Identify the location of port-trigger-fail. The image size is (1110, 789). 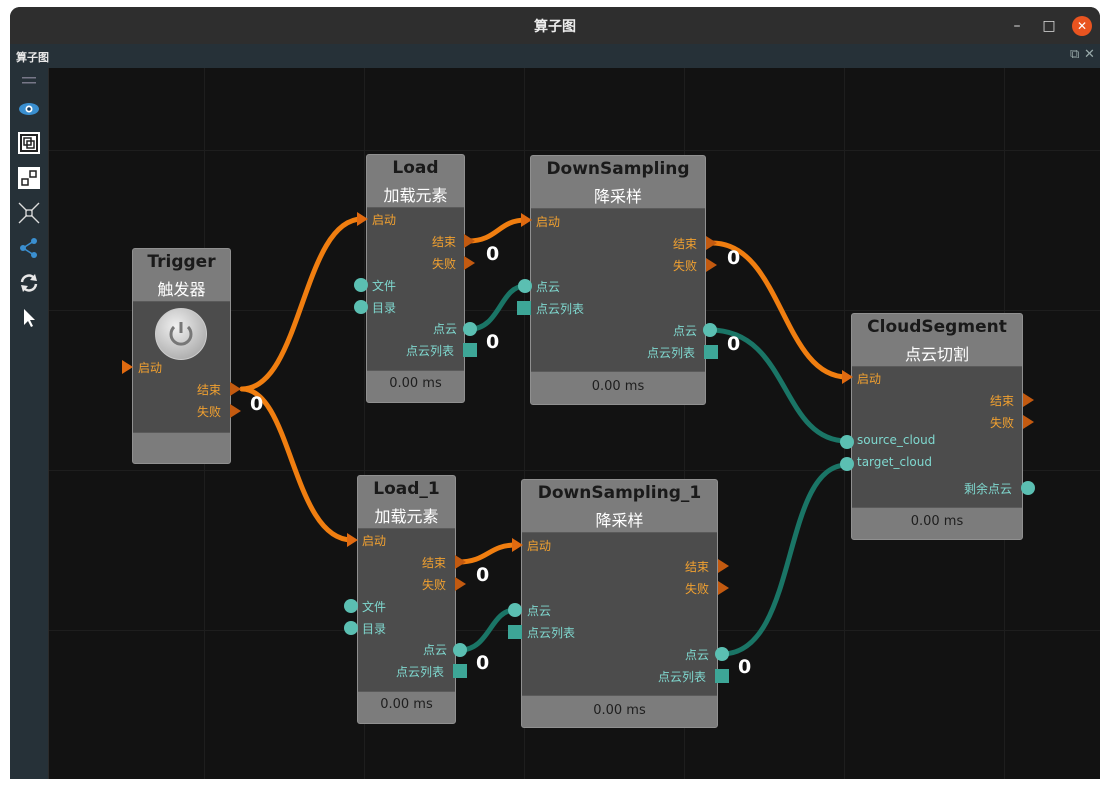
(235, 411).